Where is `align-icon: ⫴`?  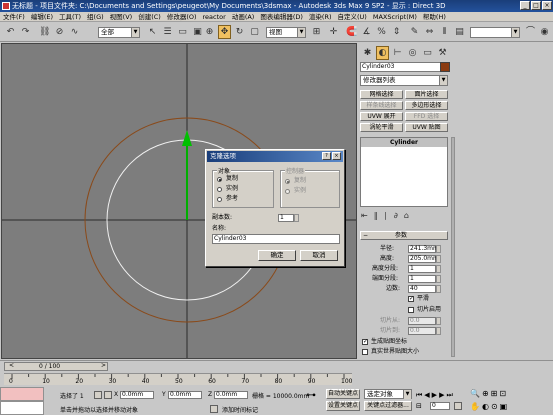
align-icon: ⫴ is located at coordinates (444, 32).